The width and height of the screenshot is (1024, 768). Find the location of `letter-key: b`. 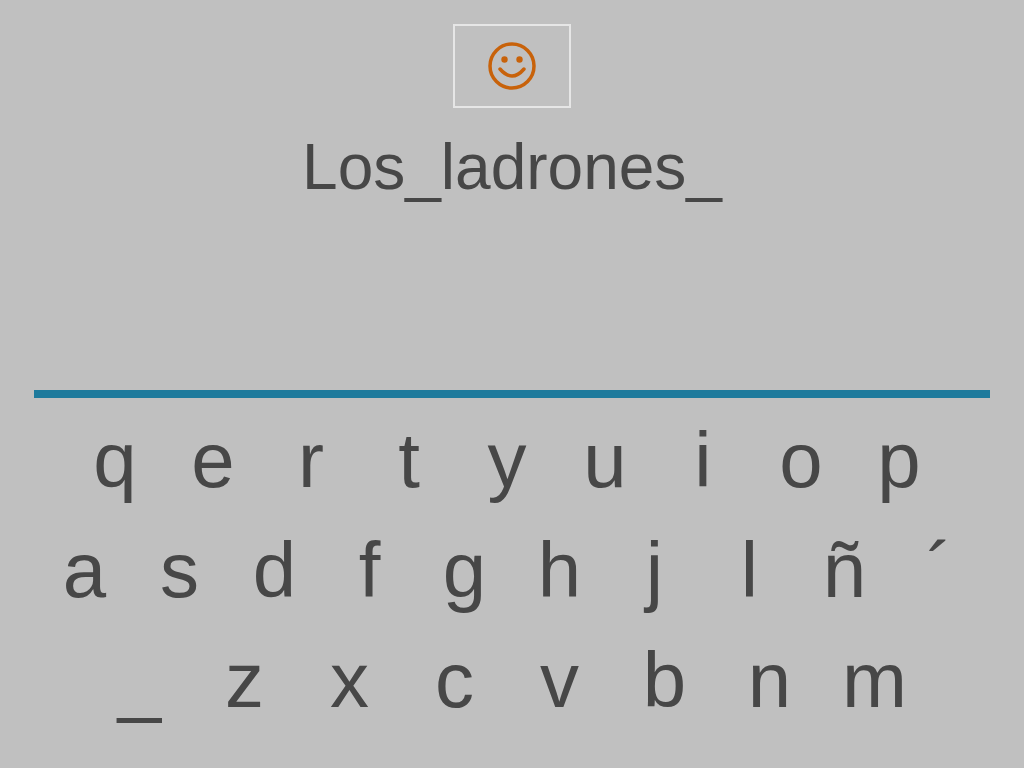

letter-key: b is located at coordinates (664, 680).